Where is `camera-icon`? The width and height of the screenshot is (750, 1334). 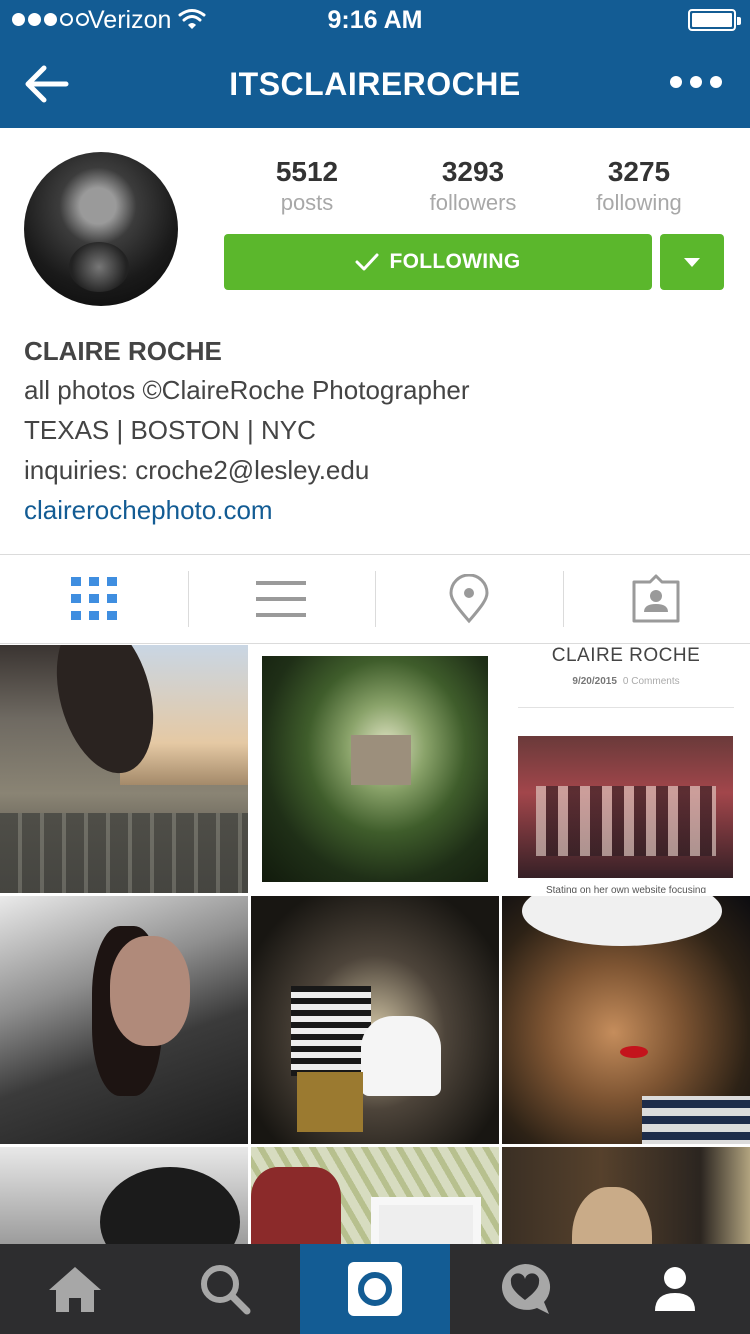 camera-icon is located at coordinates (375, 1289).